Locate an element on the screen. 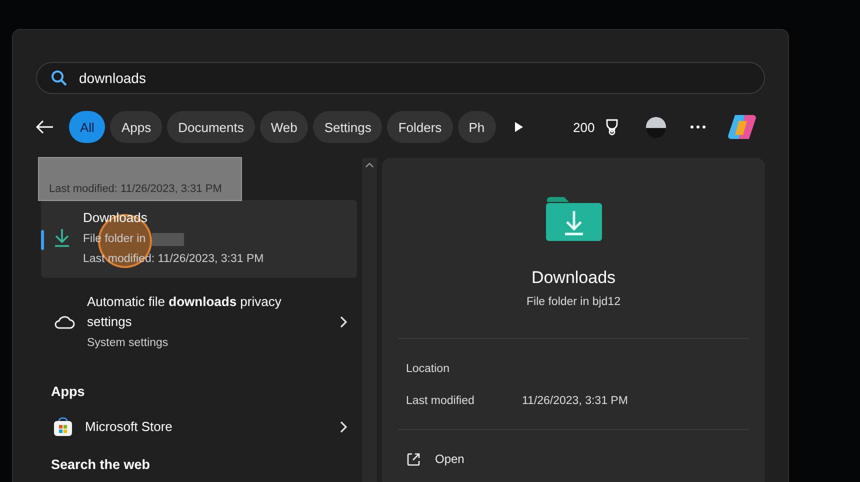 The height and width of the screenshot is (482, 860). open-external-icon is located at coordinates (413, 459).